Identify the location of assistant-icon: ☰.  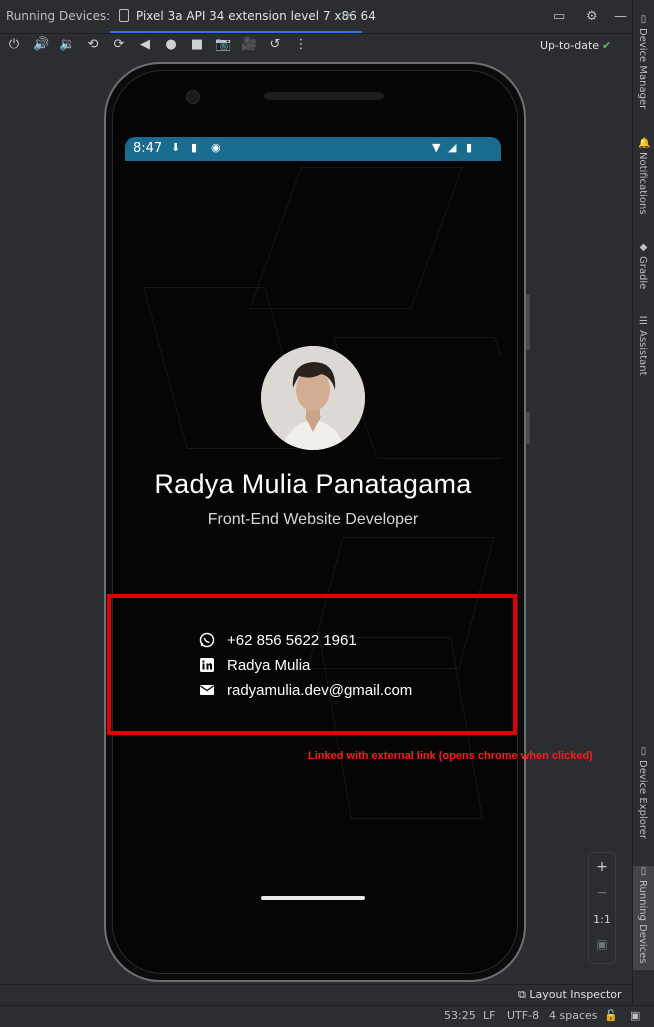
(643, 321).